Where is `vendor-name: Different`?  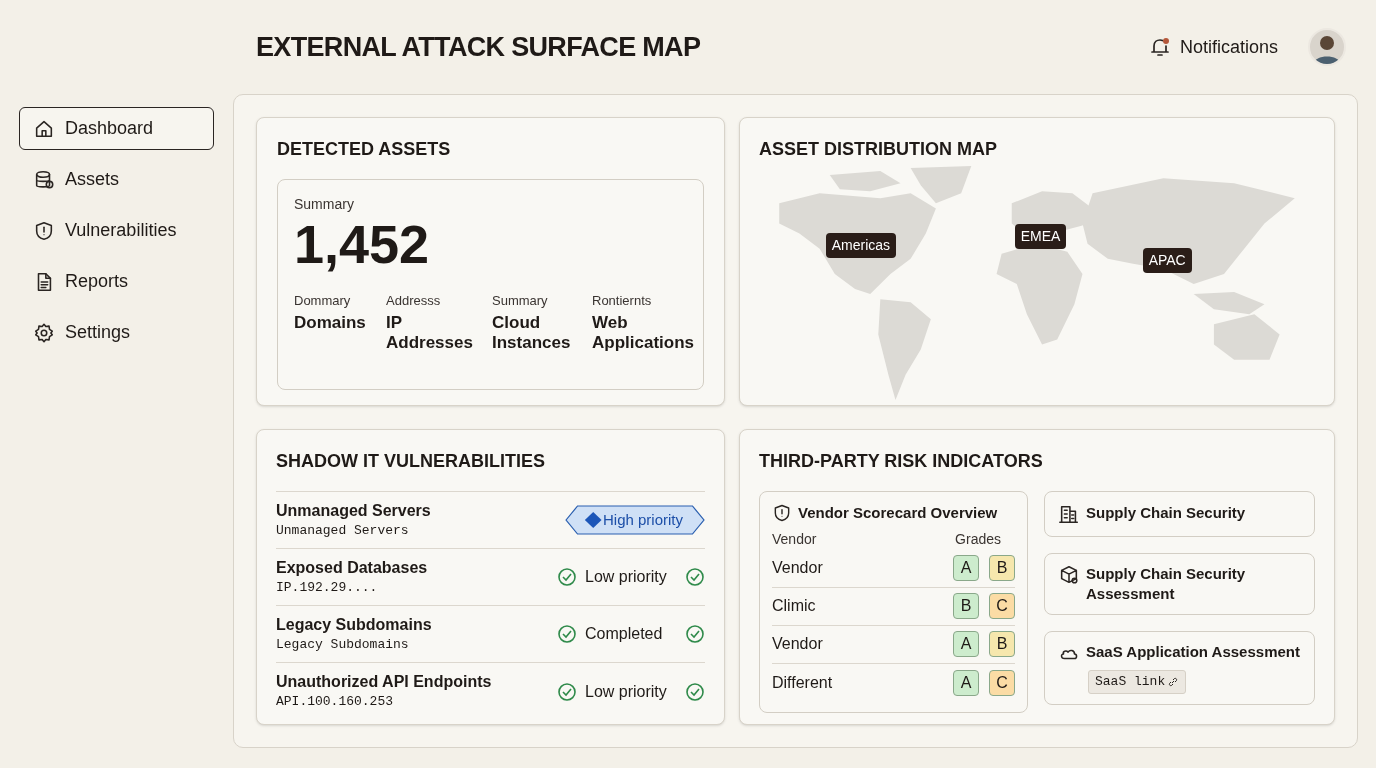 vendor-name: Different is located at coordinates (802, 682).